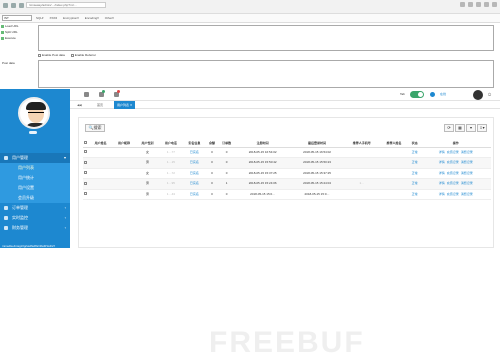  Describe the element at coordinates (171, 144) in the screenshot. I see `col-phone: 用户电话` at that location.